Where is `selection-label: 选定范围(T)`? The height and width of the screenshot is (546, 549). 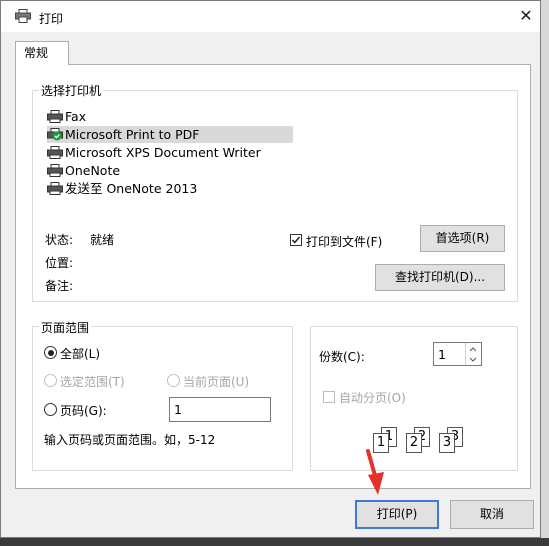
selection-label: 选定范围(T) is located at coordinates (92, 382).